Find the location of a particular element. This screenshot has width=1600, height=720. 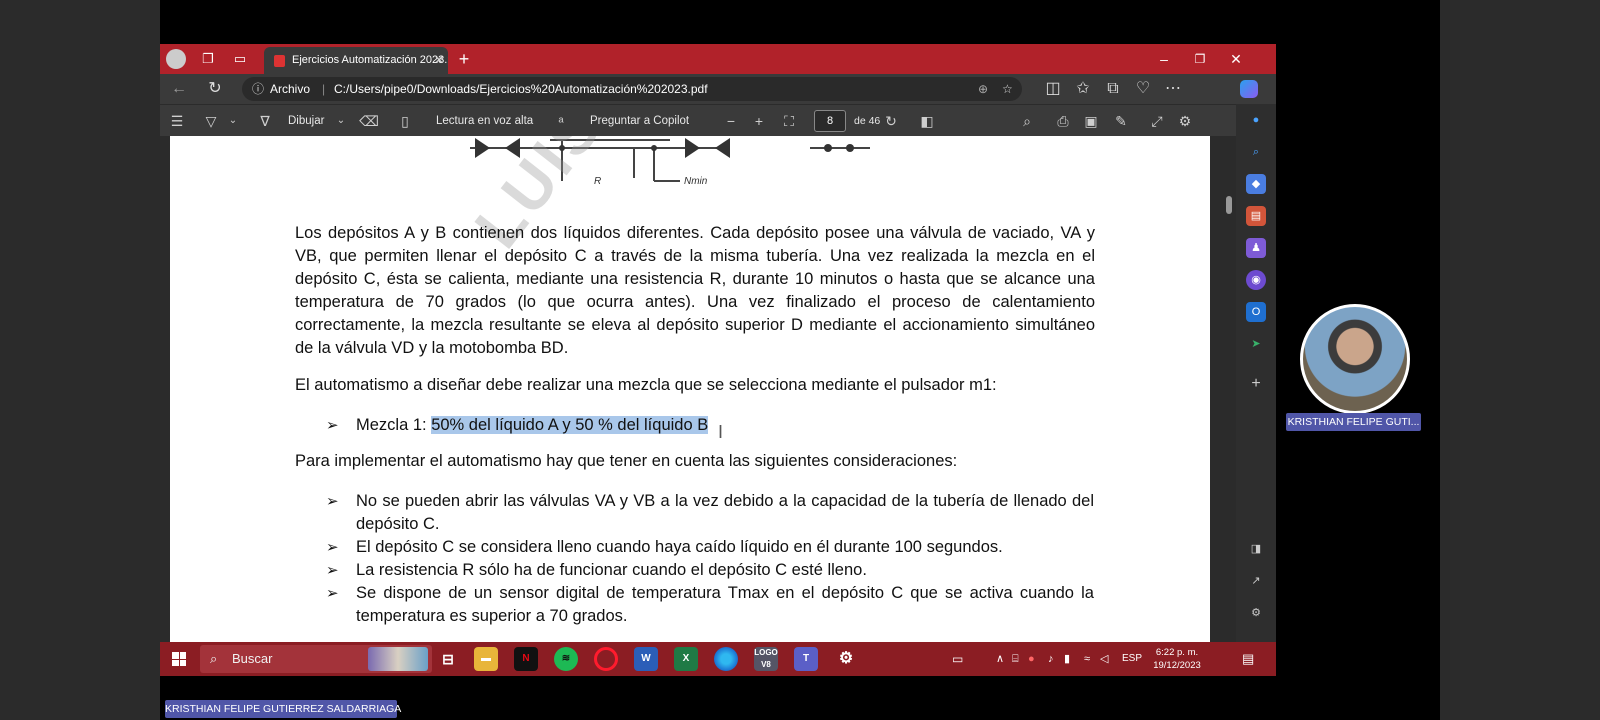

pdf-scrollbar is located at coordinates (1229, 389).